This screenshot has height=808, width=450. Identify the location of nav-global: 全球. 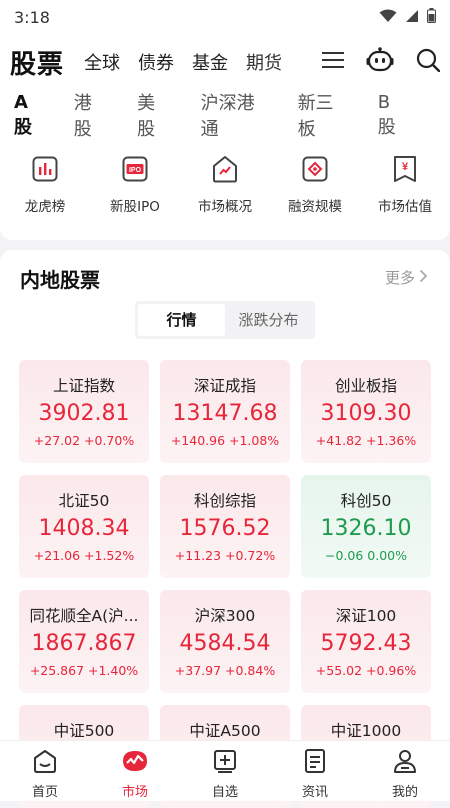
(102, 62).